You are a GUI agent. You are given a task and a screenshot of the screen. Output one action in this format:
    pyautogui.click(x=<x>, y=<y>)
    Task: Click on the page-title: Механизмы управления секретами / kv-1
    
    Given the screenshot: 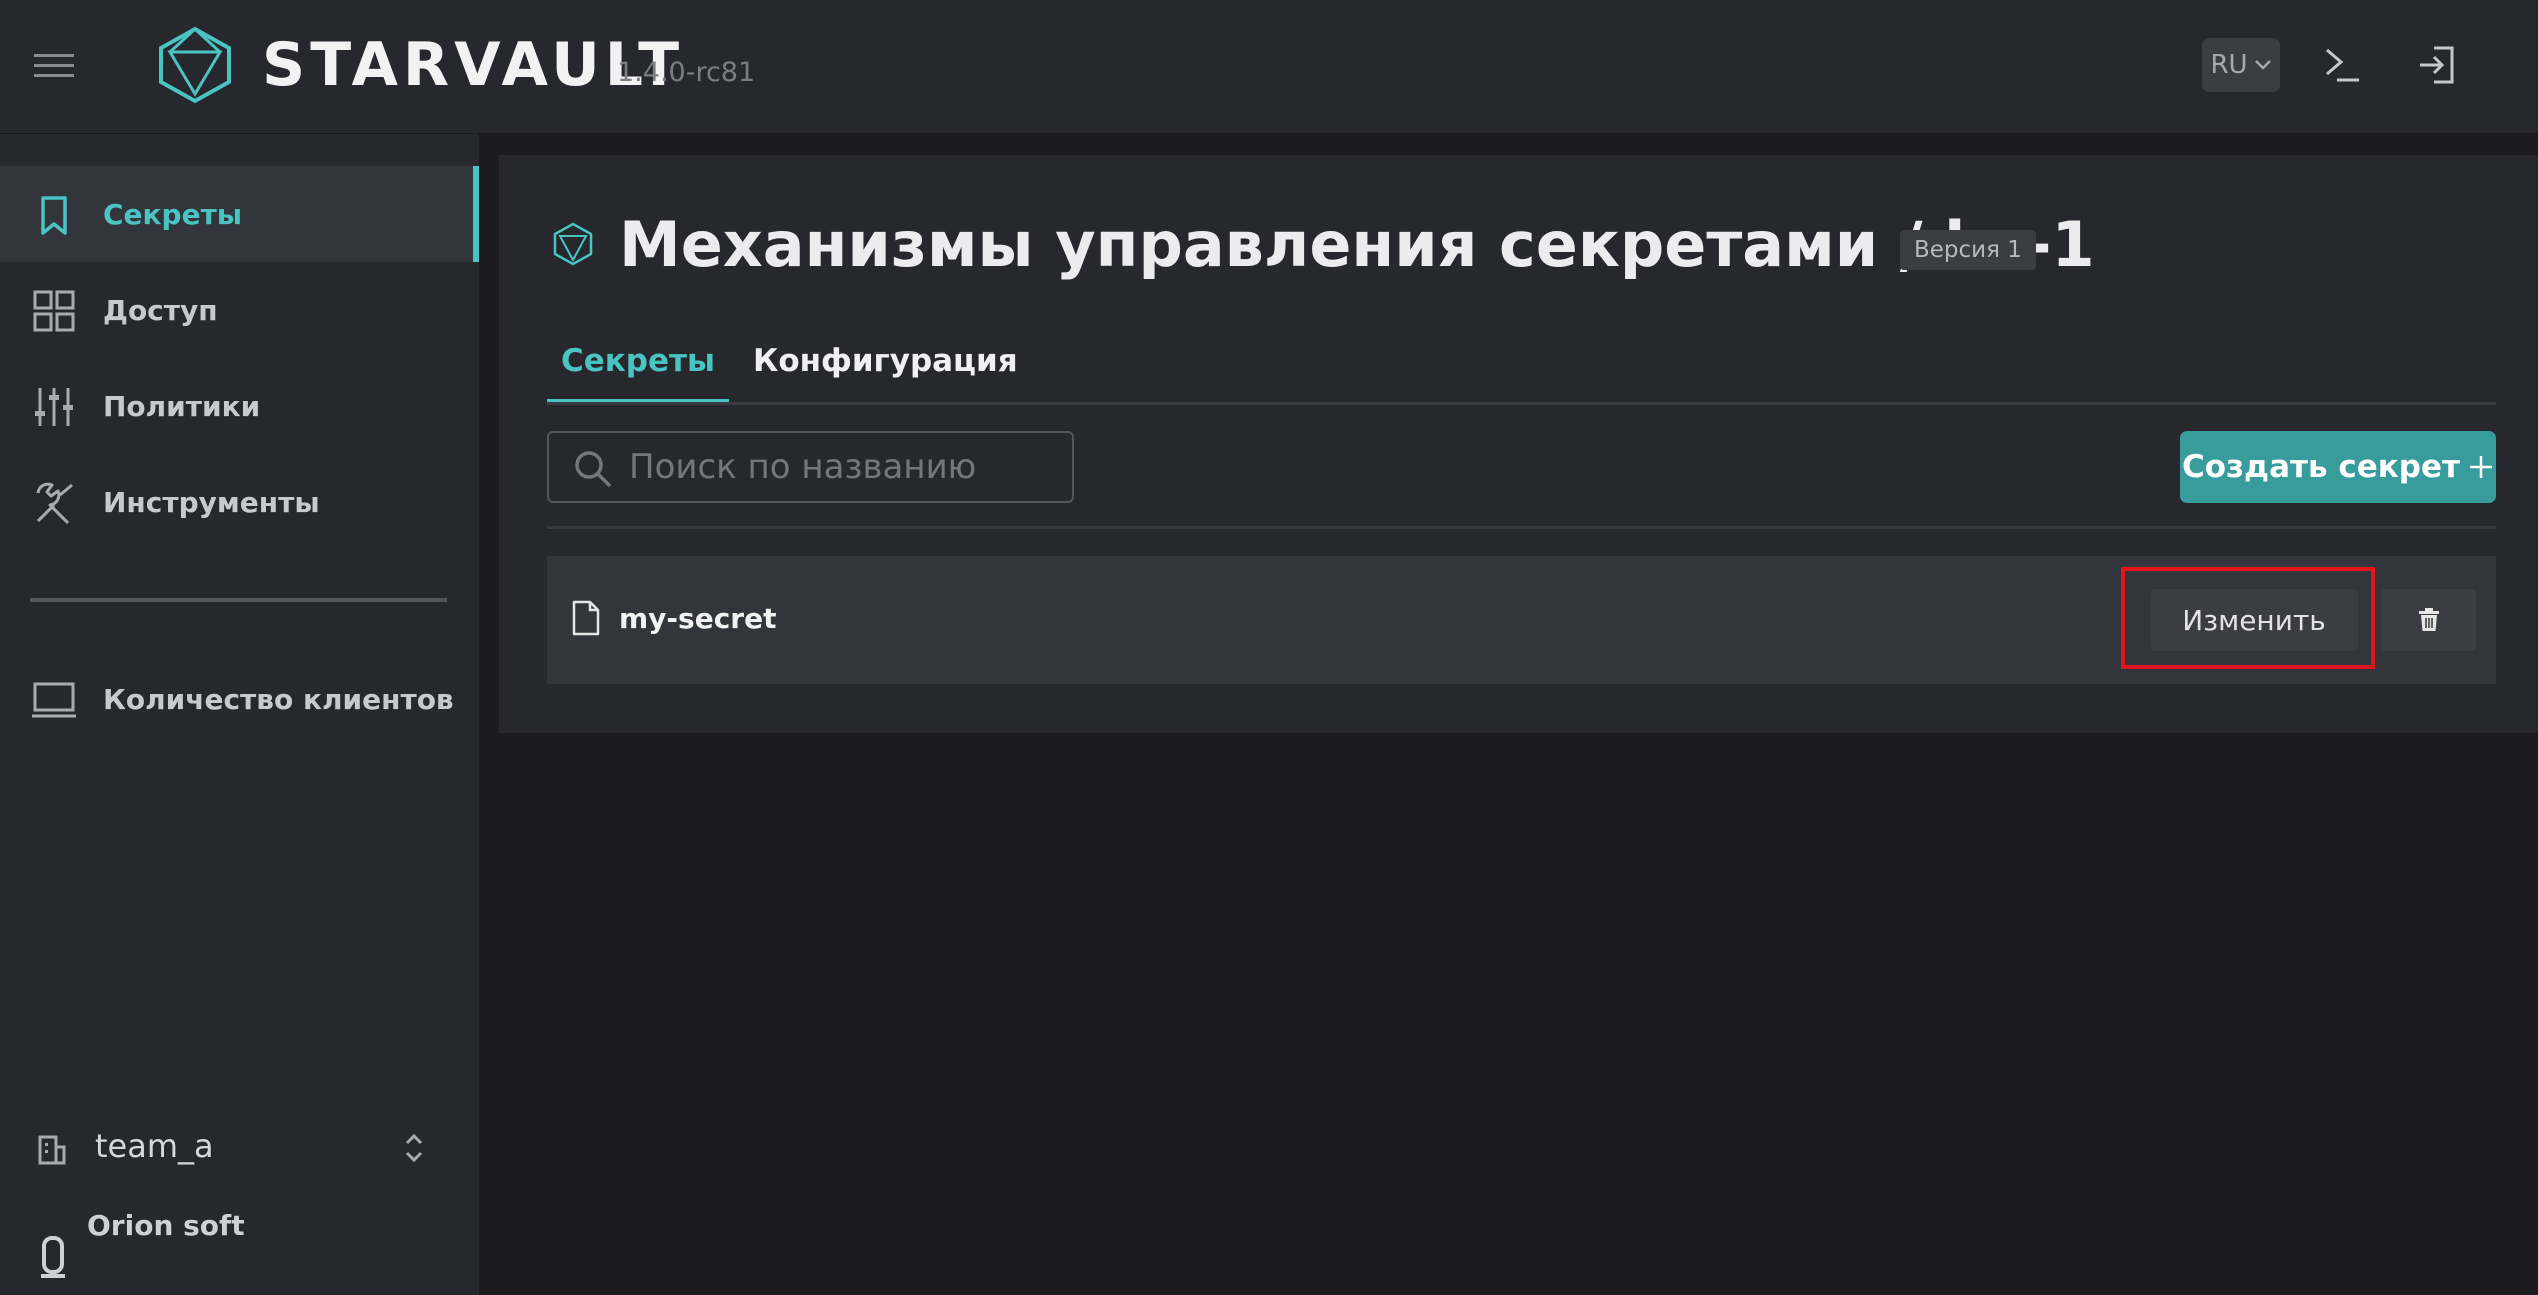 What is the action you would take?
    pyautogui.click(x=1357, y=244)
    